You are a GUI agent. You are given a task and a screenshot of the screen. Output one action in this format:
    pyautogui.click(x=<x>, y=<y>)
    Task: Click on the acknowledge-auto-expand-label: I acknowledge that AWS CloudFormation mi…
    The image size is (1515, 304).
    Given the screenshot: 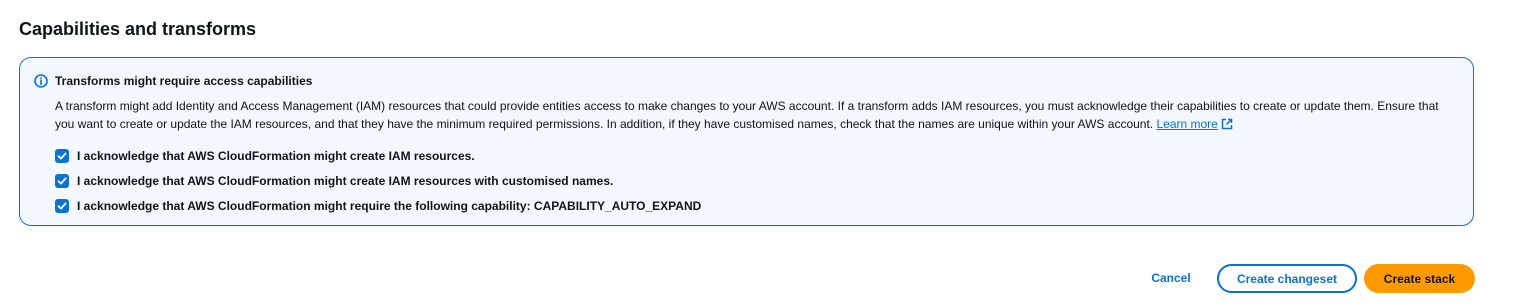 What is the action you would take?
    pyautogui.click(x=389, y=206)
    